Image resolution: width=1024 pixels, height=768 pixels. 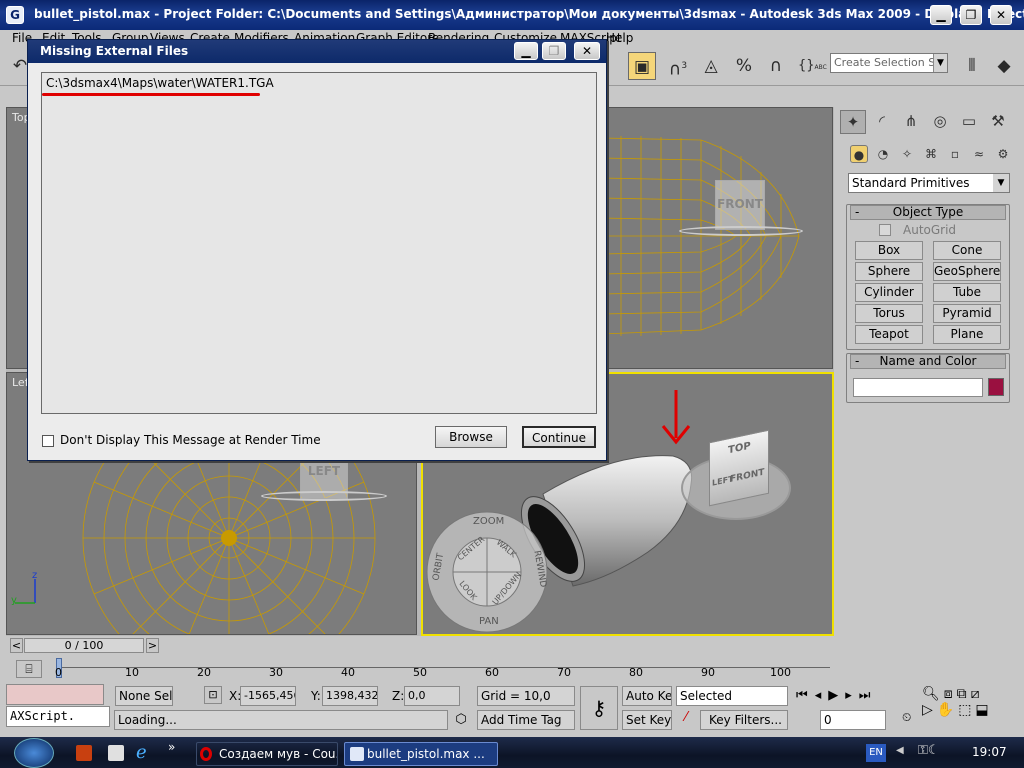 What do you see at coordinates (883, 154) in the screenshot?
I see `shapes-icon: ◔` at bounding box center [883, 154].